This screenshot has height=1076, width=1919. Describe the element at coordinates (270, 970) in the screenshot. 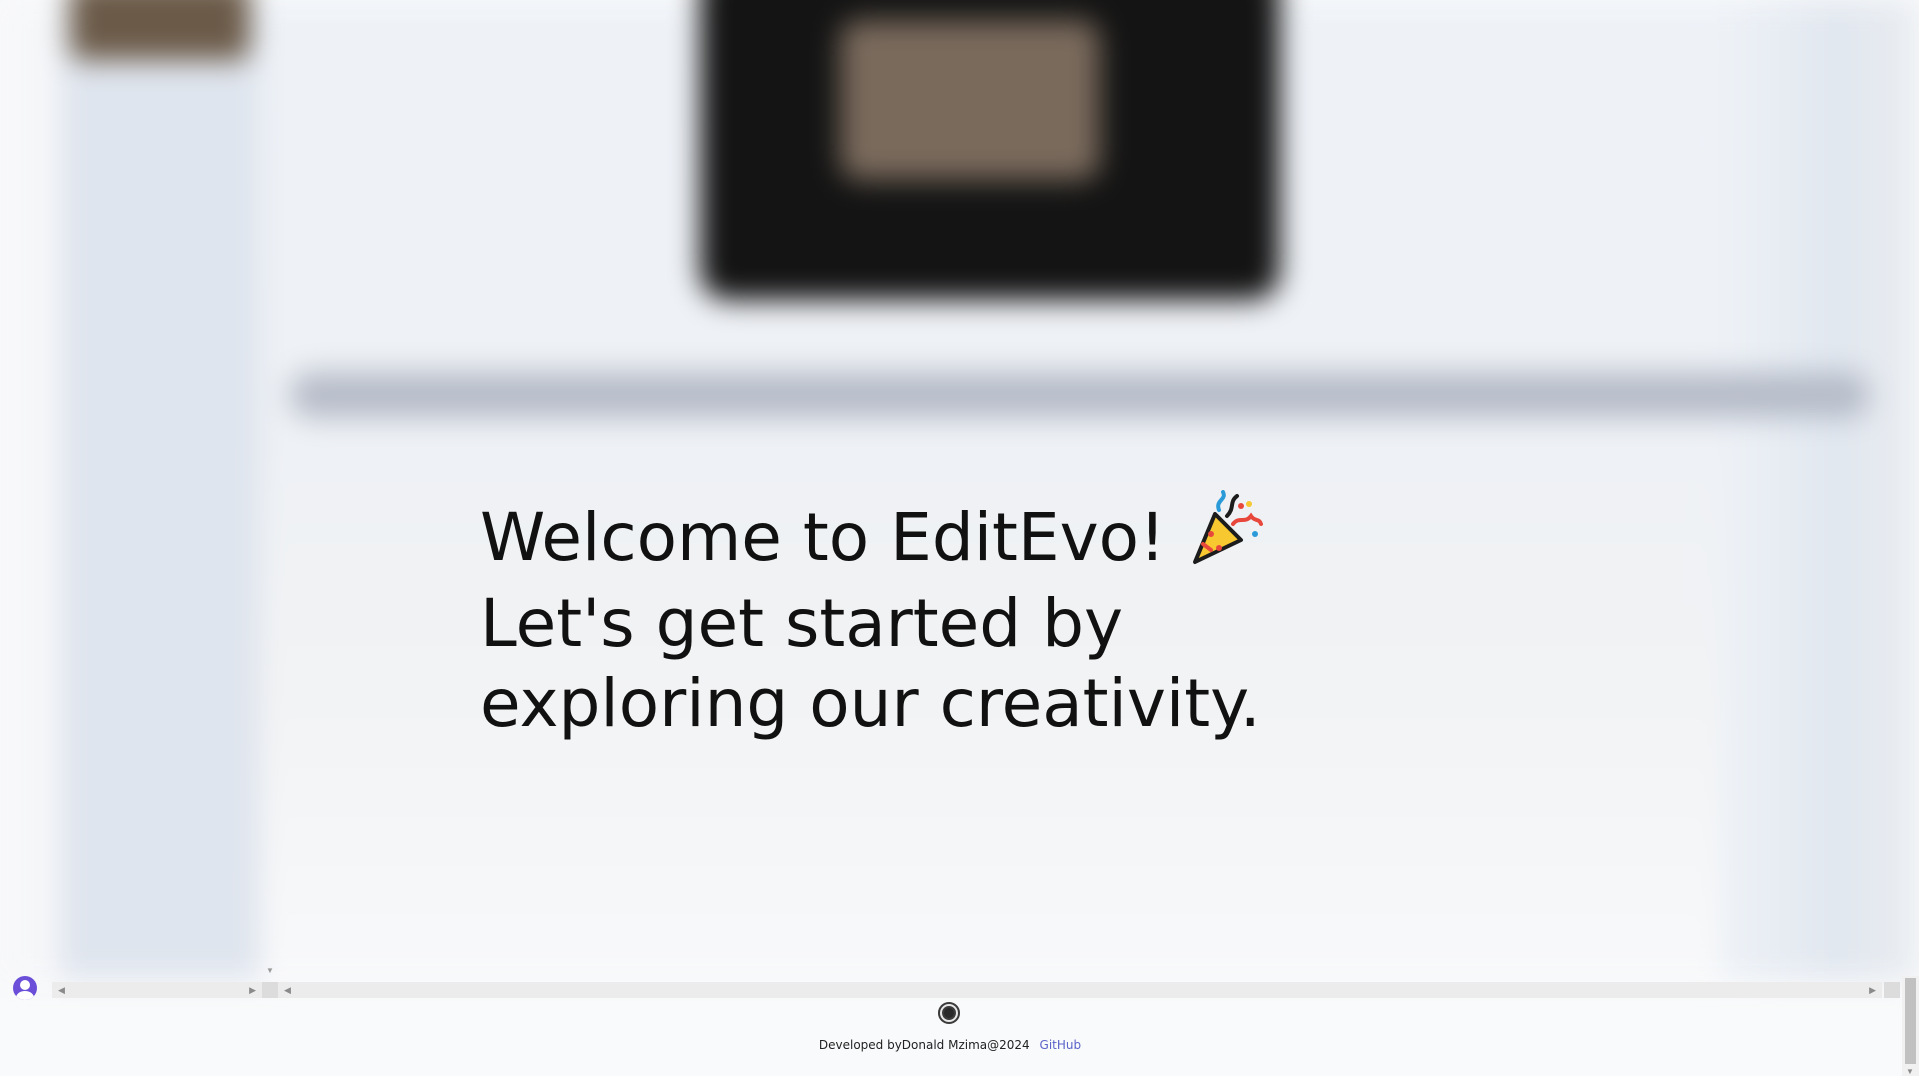

I see `collapse-arrow-icon: ▼` at that location.